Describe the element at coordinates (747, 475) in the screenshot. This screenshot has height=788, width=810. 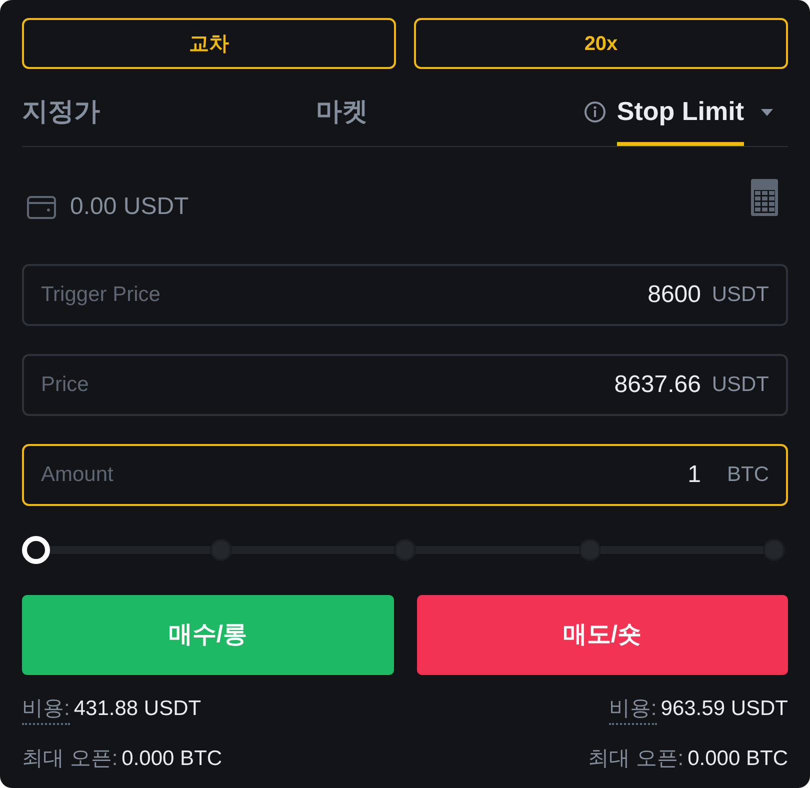
I see `unit-label: BTC` at that location.